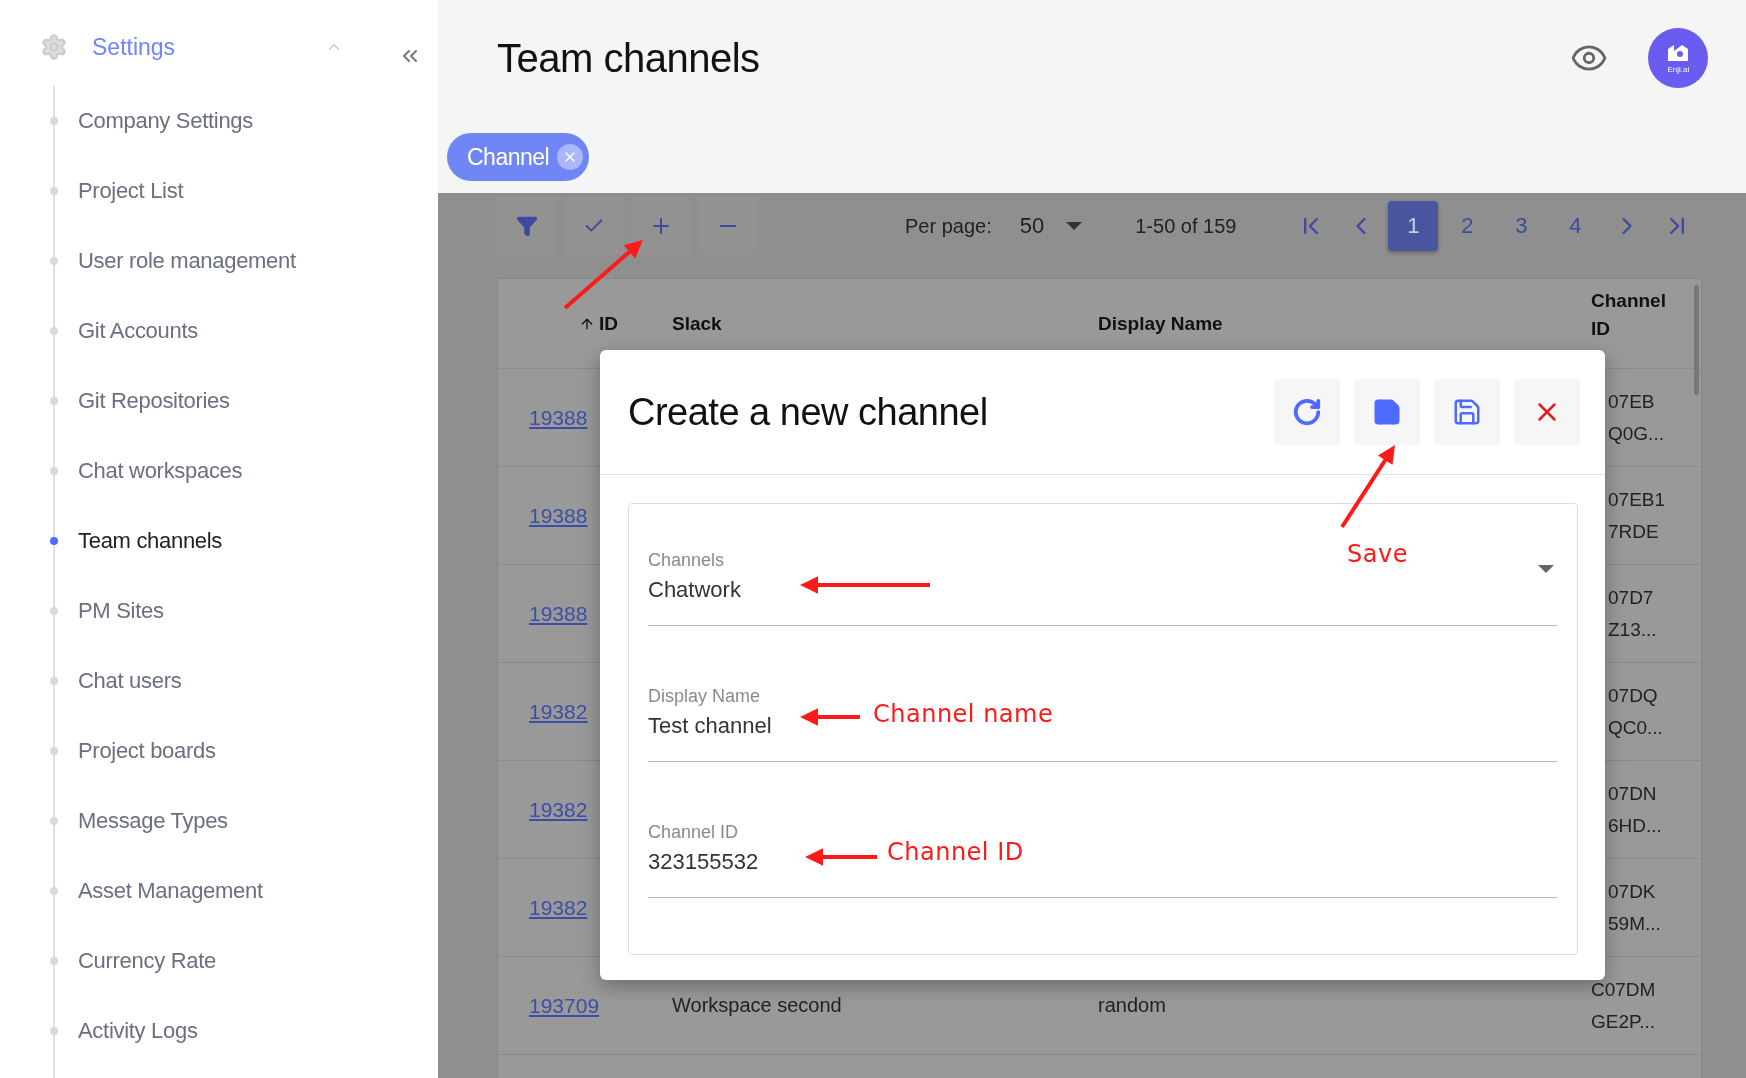 The height and width of the screenshot is (1078, 1746). Describe the element at coordinates (1132, 1005) in the screenshot. I see `table-cell-text: random` at that location.